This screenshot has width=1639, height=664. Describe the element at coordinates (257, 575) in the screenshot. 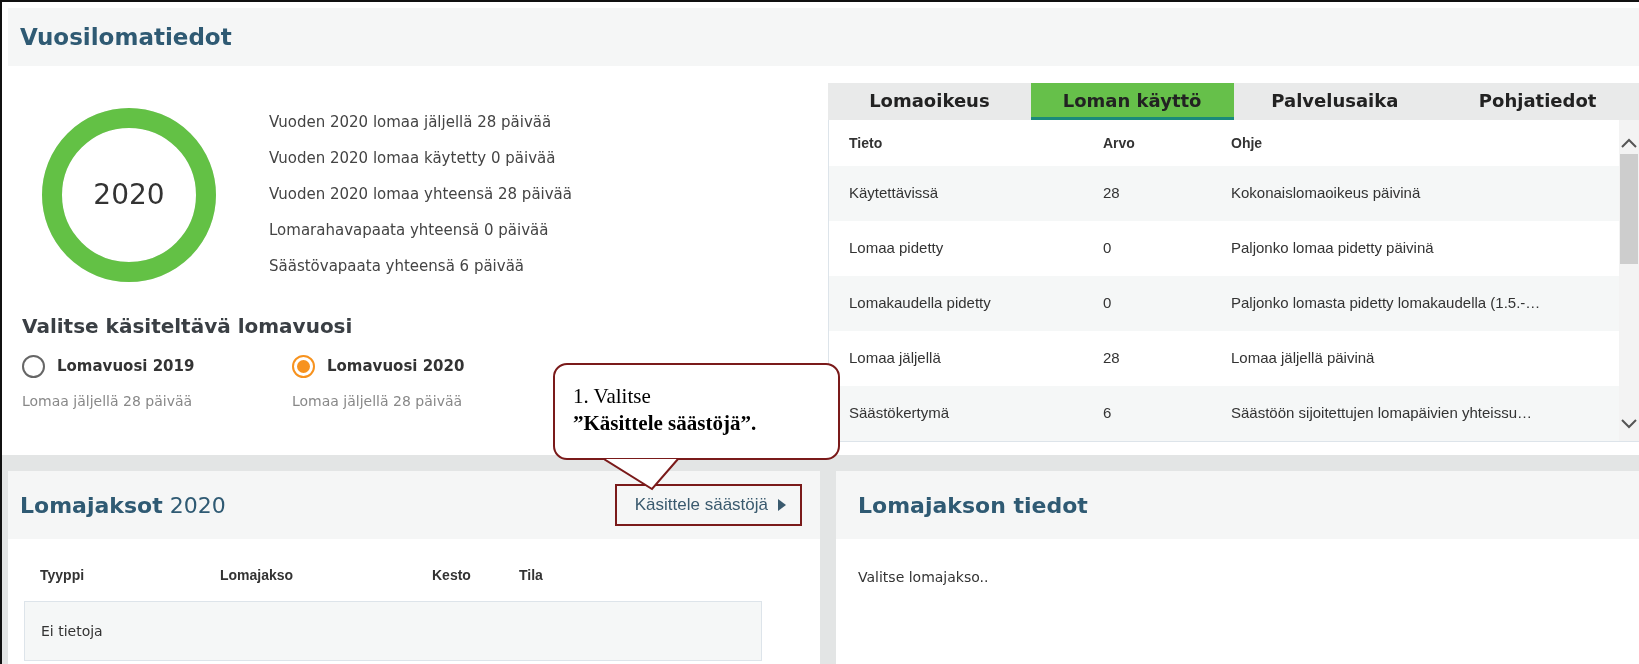

I see `column-header: Lomajakso` at that location.